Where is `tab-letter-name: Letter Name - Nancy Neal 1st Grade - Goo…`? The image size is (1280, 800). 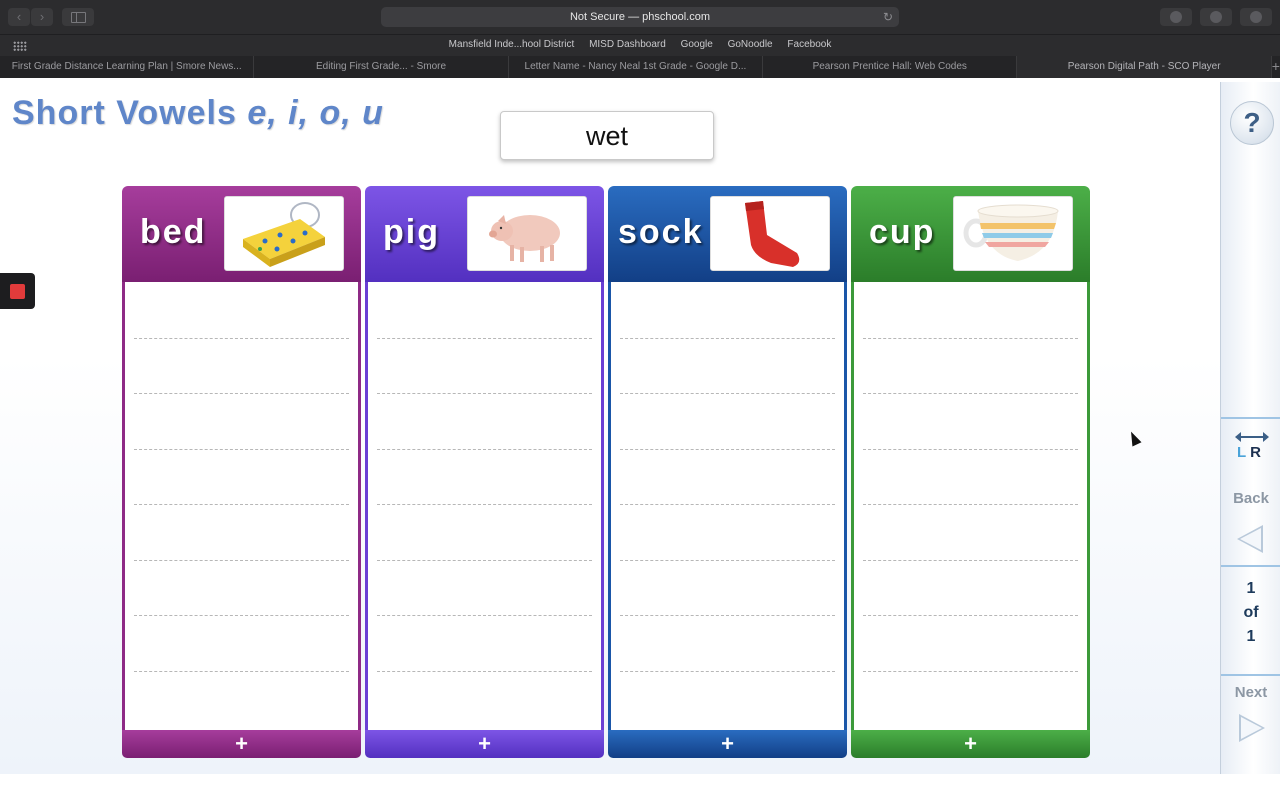 tab-letter-name: Letter Name - Nancy Neal 1st Grade - Goo… is located at coordinates (636, 67).